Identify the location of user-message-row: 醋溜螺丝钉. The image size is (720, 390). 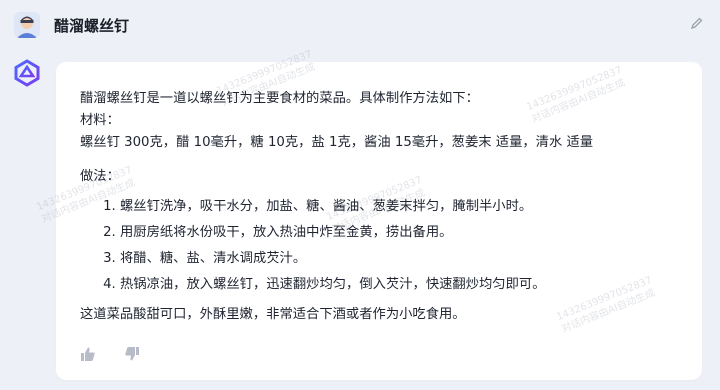
(71, 25).